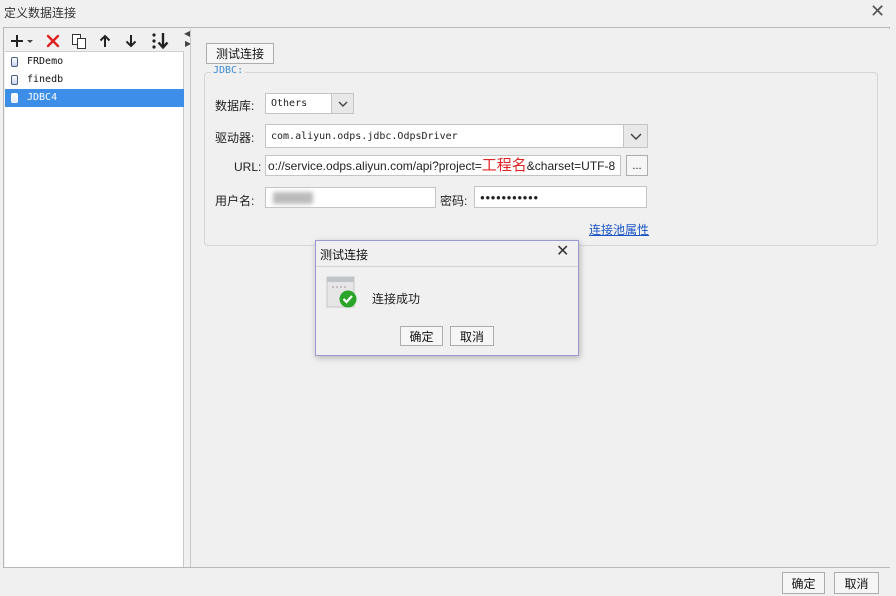 The image size is (896, 596). Describe the element at coordinates (235, 106) in the screenshot. I see `database-label: 数据库:` at that location.